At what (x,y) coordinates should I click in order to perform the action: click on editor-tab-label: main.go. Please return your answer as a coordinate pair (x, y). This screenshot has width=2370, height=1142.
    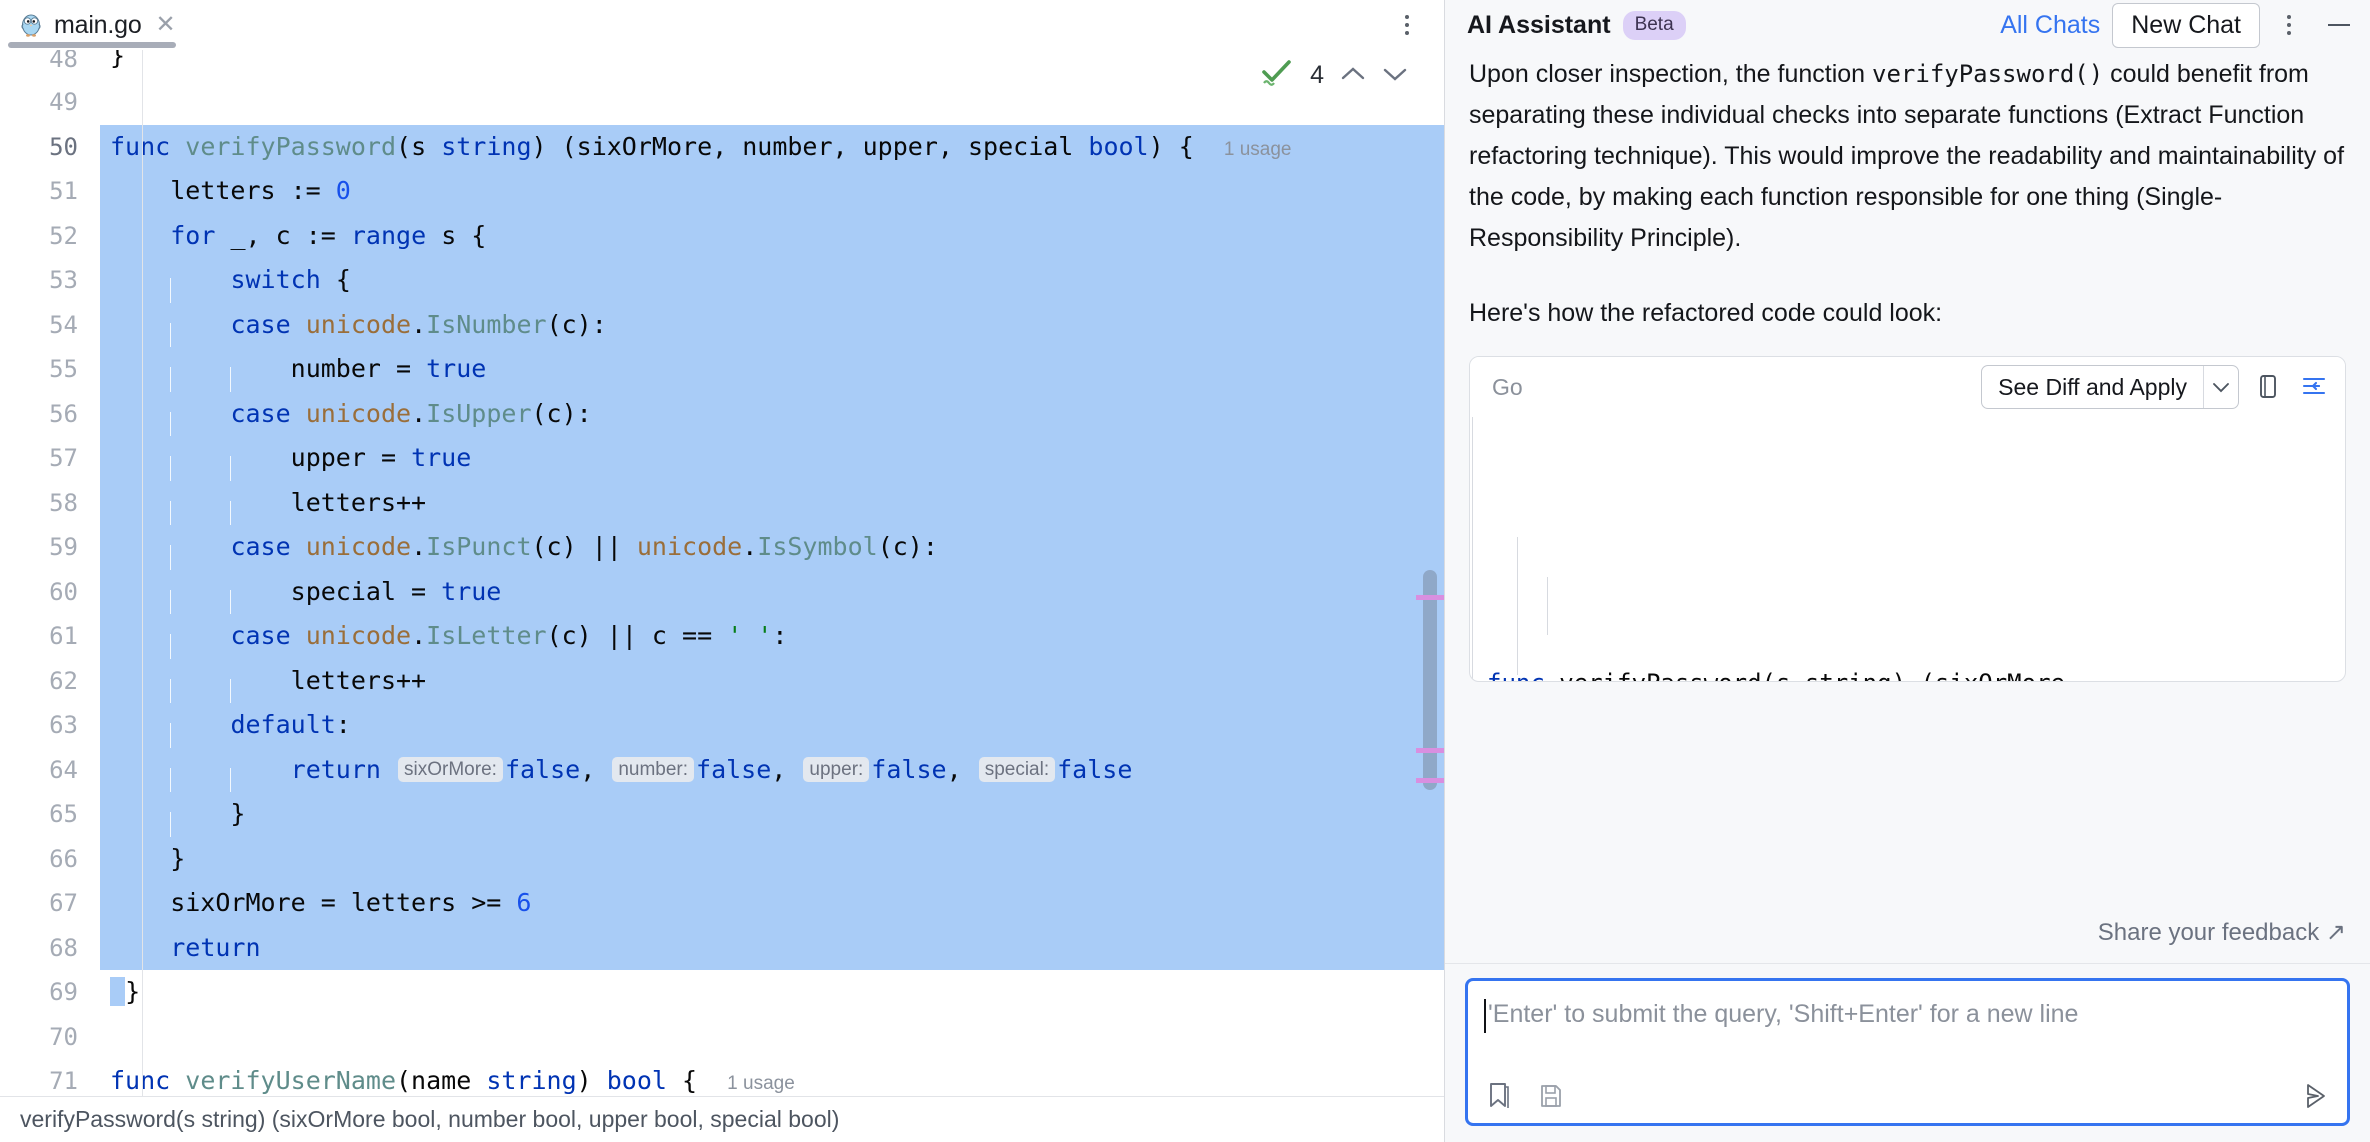
    Looking at the image, I should click on (98, 24).